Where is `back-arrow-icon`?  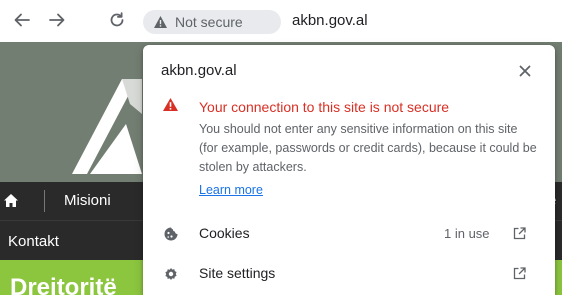
back-arrow-icon is located at coordinates (22, 20).